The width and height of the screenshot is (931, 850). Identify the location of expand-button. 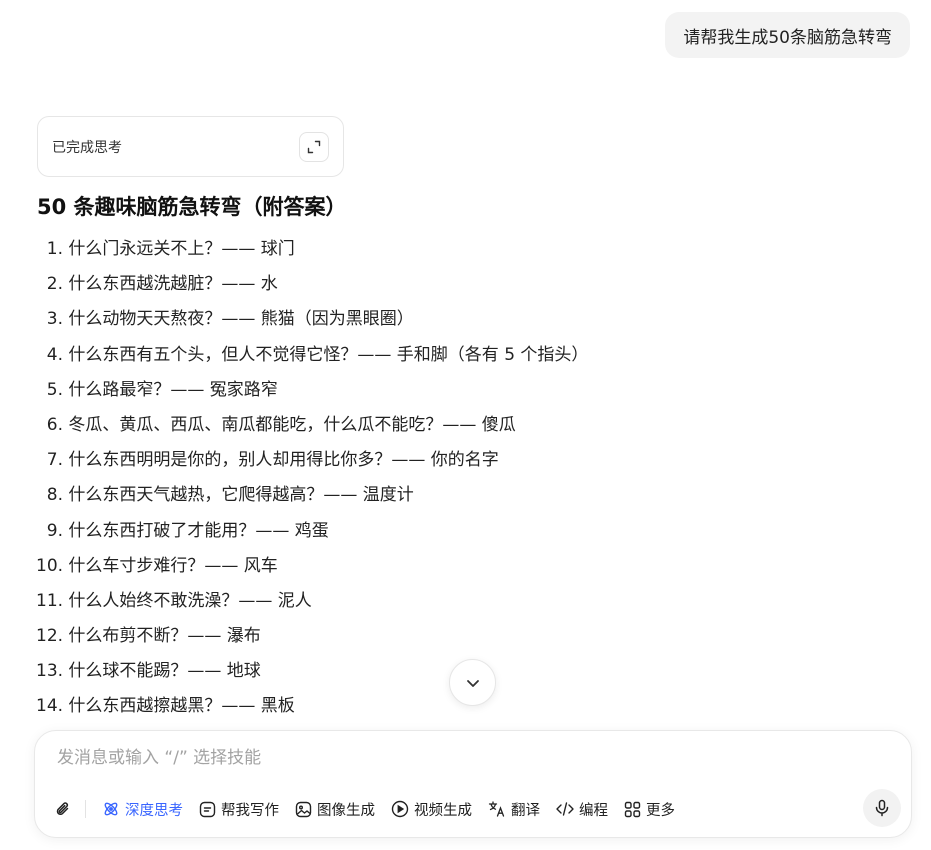
(314, 146).